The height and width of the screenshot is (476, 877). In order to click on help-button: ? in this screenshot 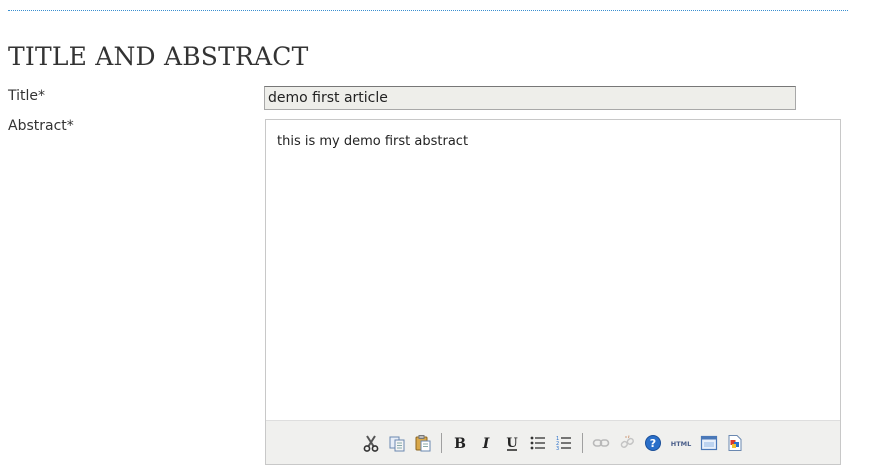, I will do `click(653, 443)`.